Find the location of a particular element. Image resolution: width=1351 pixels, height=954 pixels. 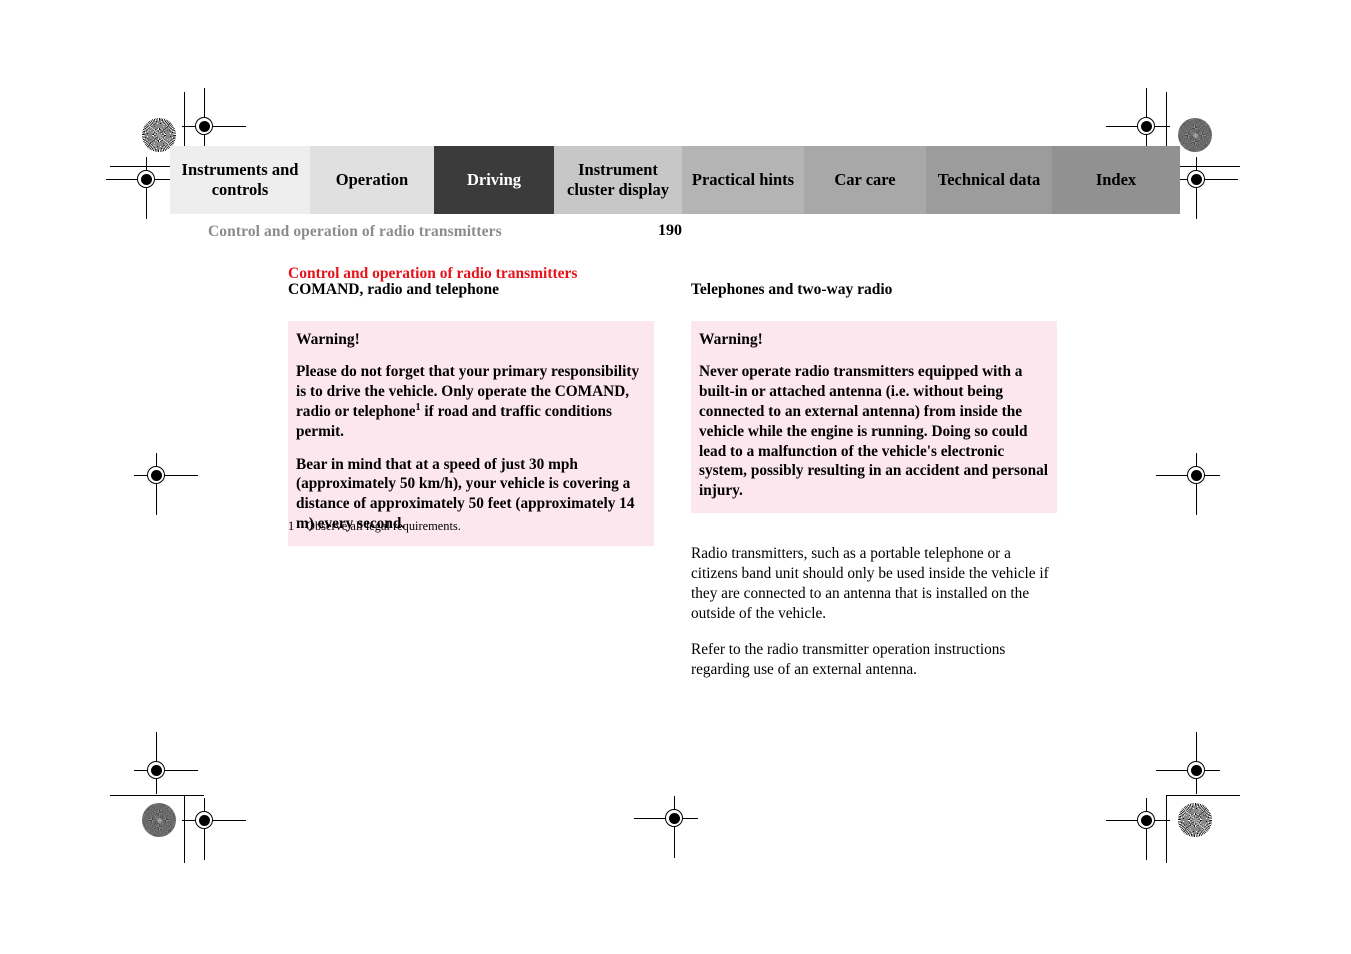

tab-index: Index is located at coordinates (1116, 180).